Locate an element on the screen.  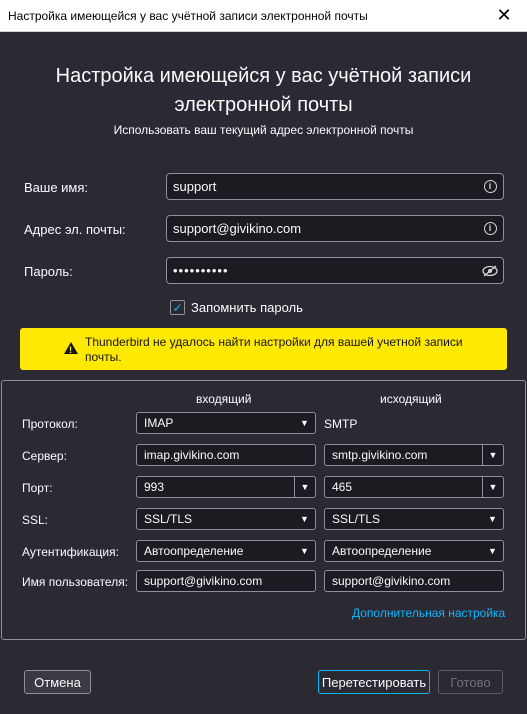
server-out-combobox: smtp.givikino.com ▼ is located at coordinates (414, 455).